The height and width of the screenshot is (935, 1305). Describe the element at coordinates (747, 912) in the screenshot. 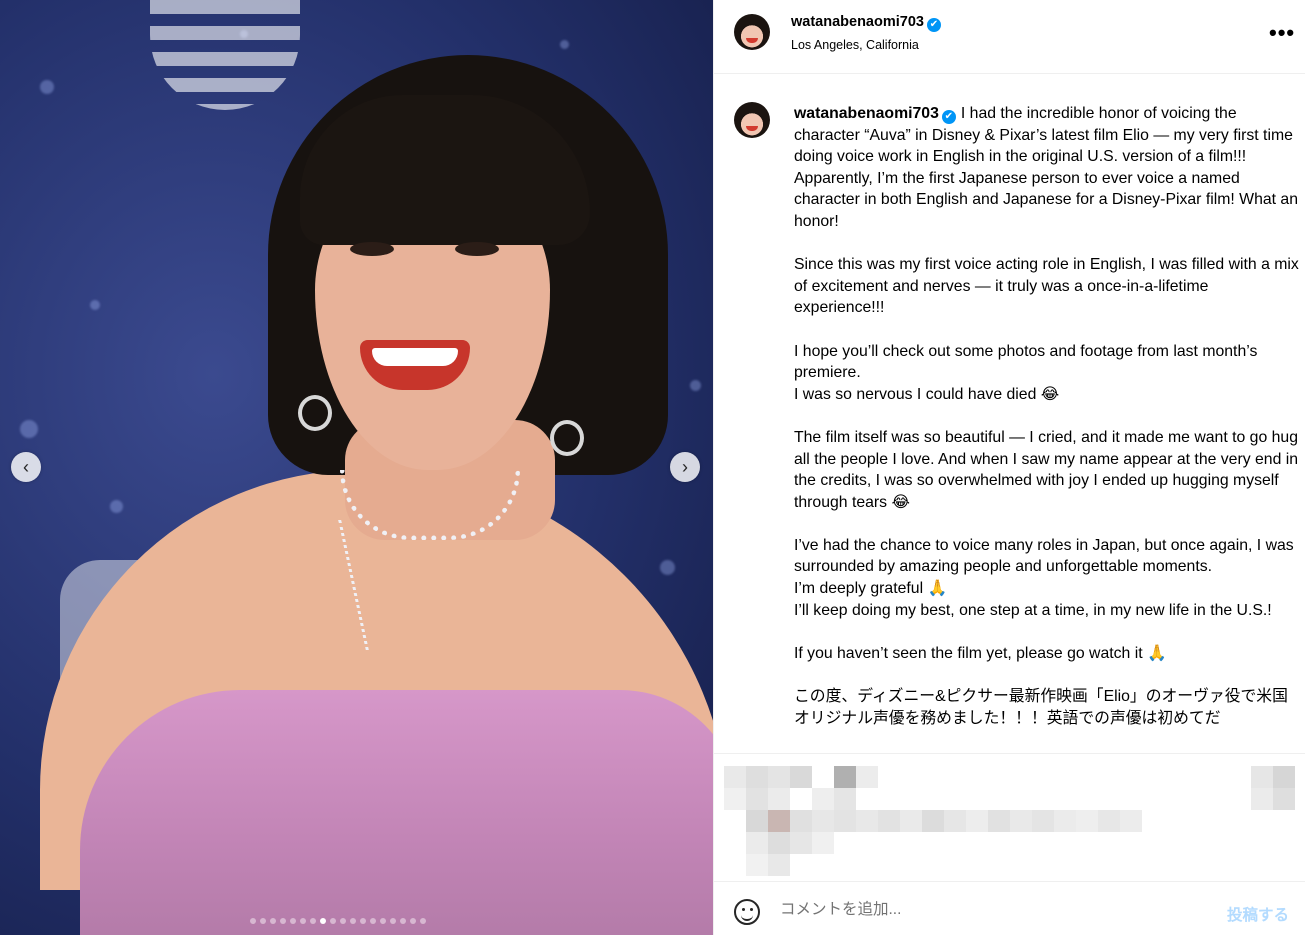

I see `emoji-icon` at that location.